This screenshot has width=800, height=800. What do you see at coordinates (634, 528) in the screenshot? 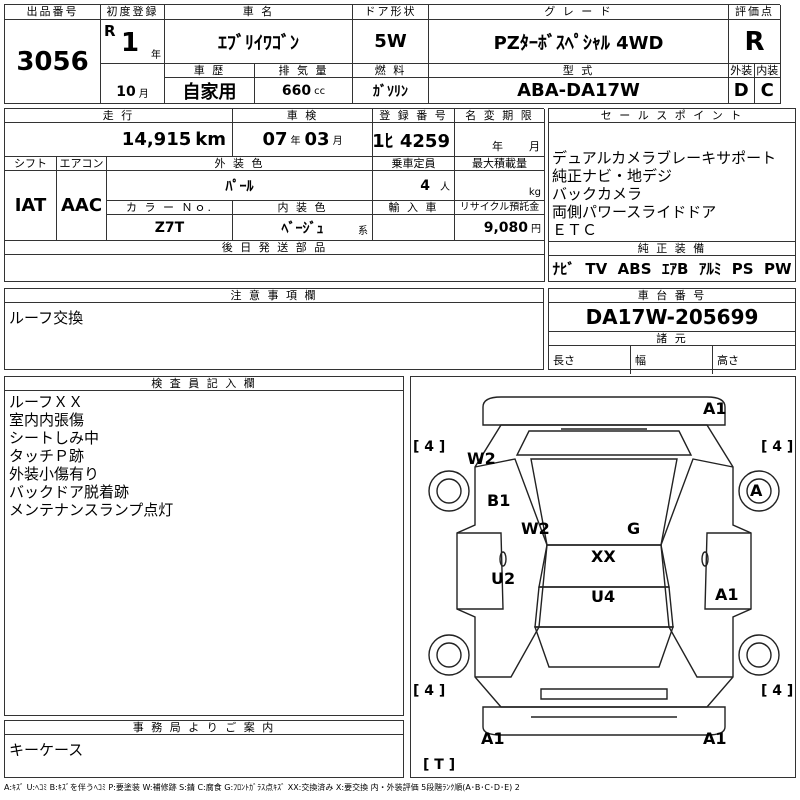
I see `damage-mark: G` at bounding box center [634, 528].